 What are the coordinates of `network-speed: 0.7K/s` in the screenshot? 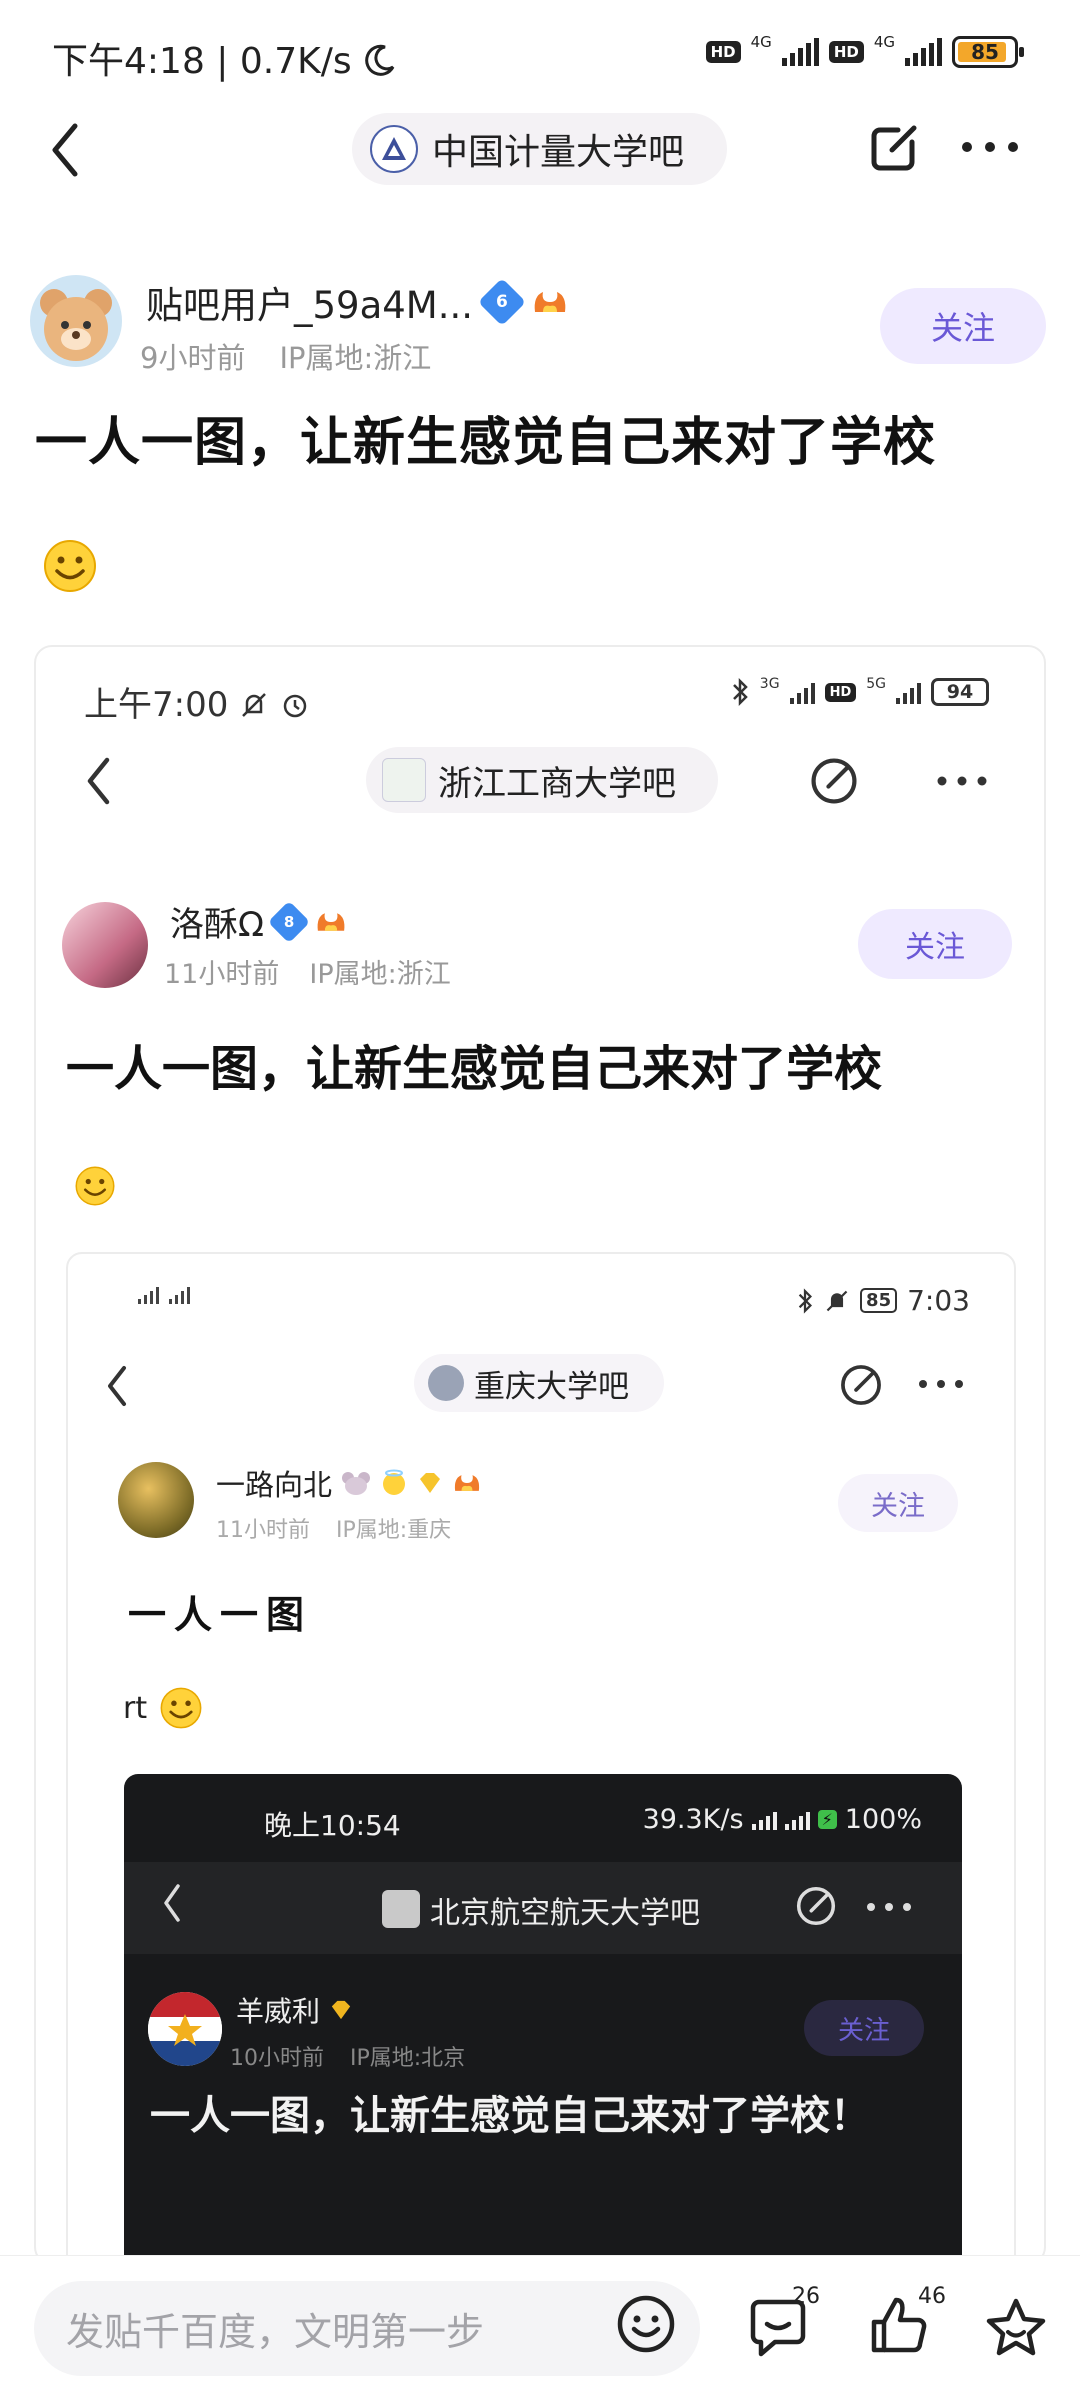 It's located at (295, 61).